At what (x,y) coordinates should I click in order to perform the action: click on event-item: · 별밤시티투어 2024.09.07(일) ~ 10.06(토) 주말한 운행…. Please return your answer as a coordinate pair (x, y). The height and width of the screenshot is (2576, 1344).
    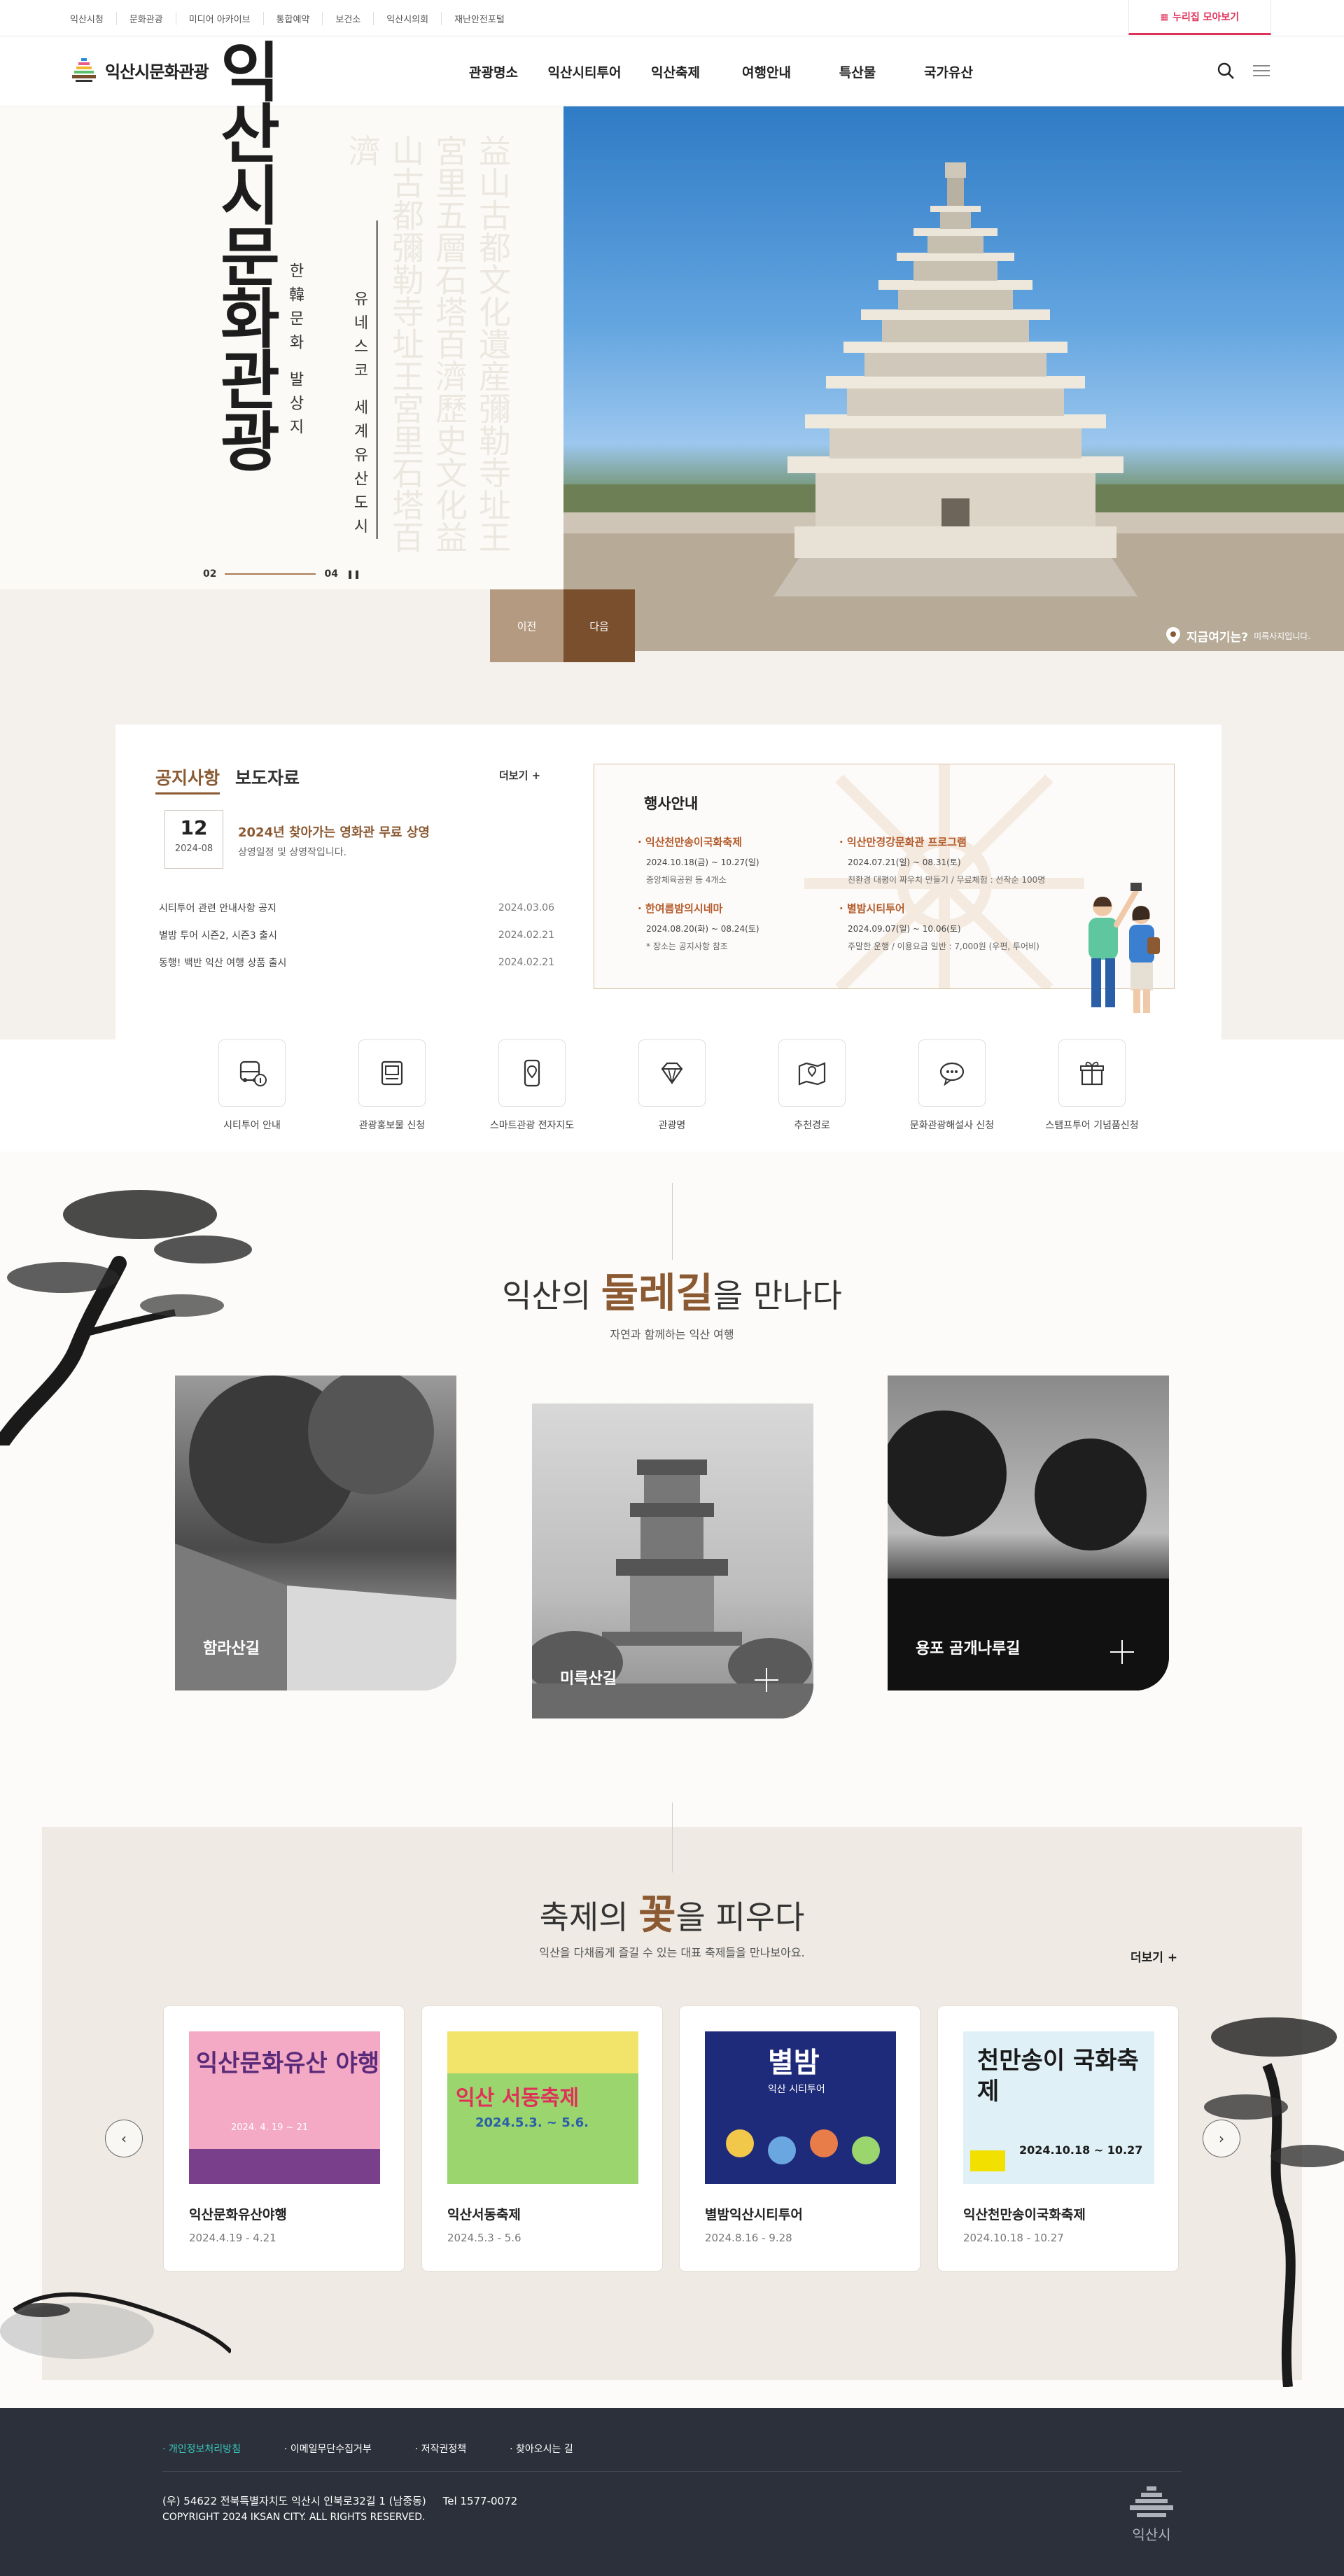
    Looking at the image, I should click on (958, 926).